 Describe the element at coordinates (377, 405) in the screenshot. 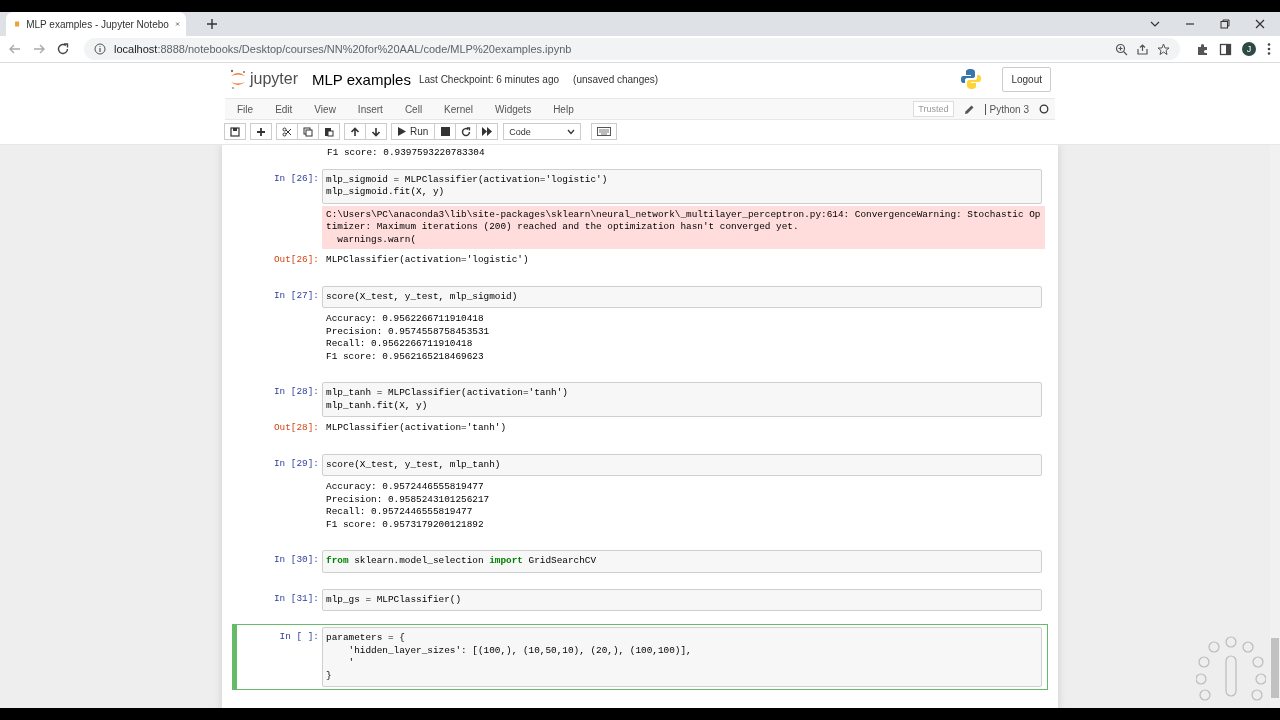

I see `code-line: mlp_tanh.fit(X, y)` at that location.